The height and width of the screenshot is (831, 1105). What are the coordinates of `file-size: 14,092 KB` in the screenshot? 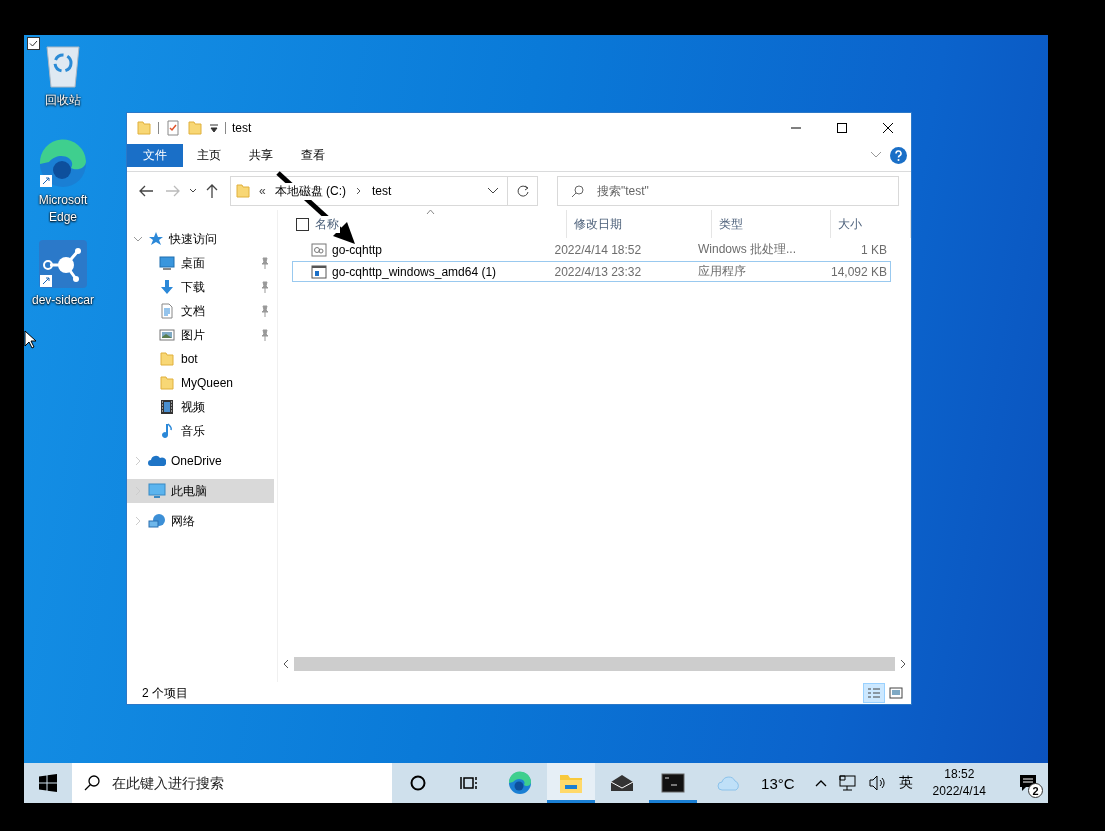 It's located at (858, 271).